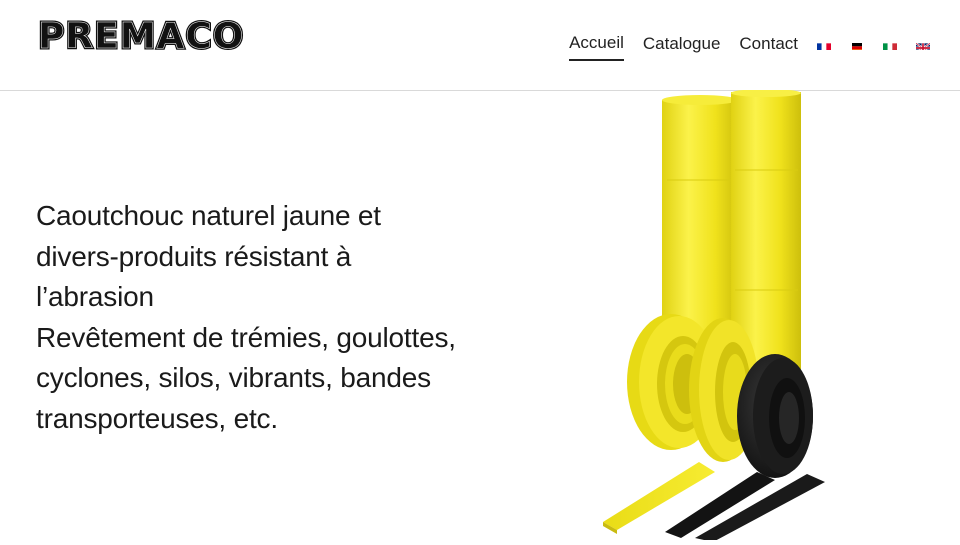 This screenshot has height=545, width=960. I want to click on flag-gb-icon, so click(923, 45).